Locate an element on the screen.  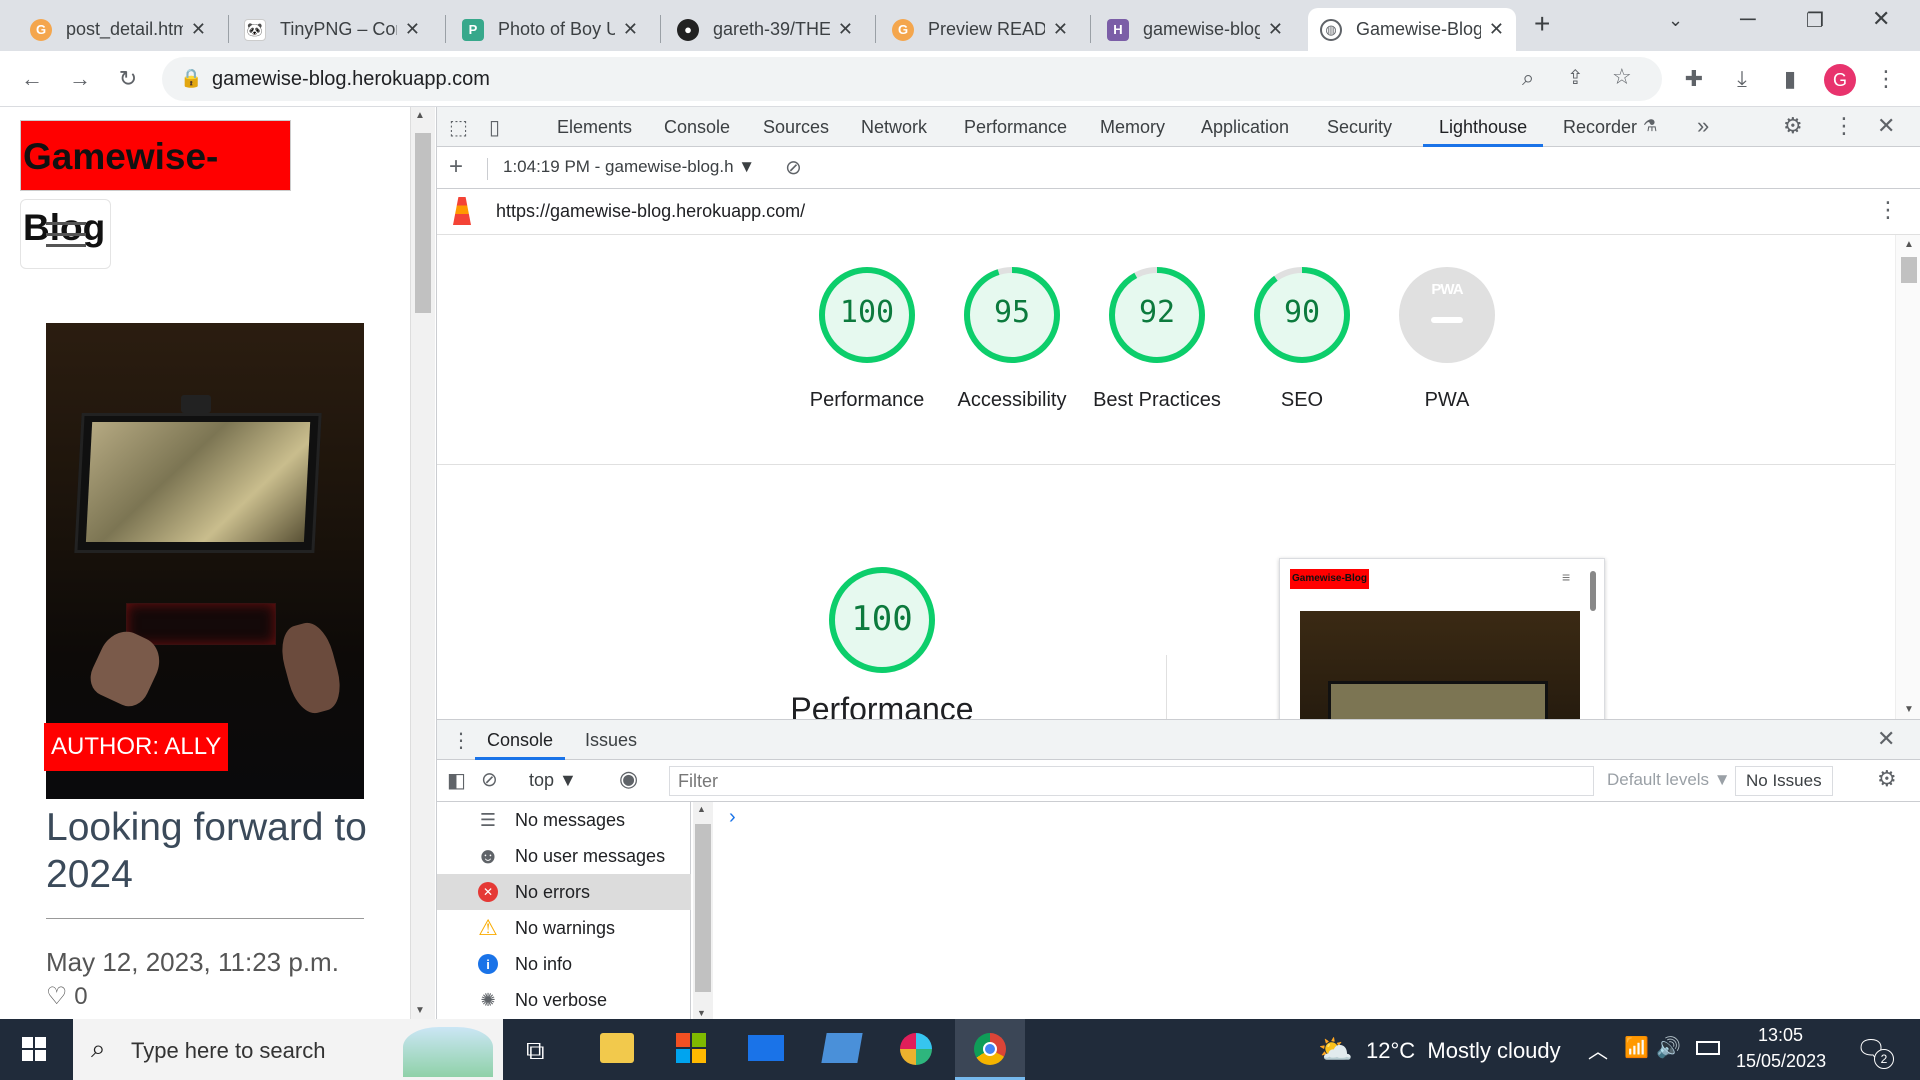
restore-button: ❐ is located at coordinates (1815, 20).